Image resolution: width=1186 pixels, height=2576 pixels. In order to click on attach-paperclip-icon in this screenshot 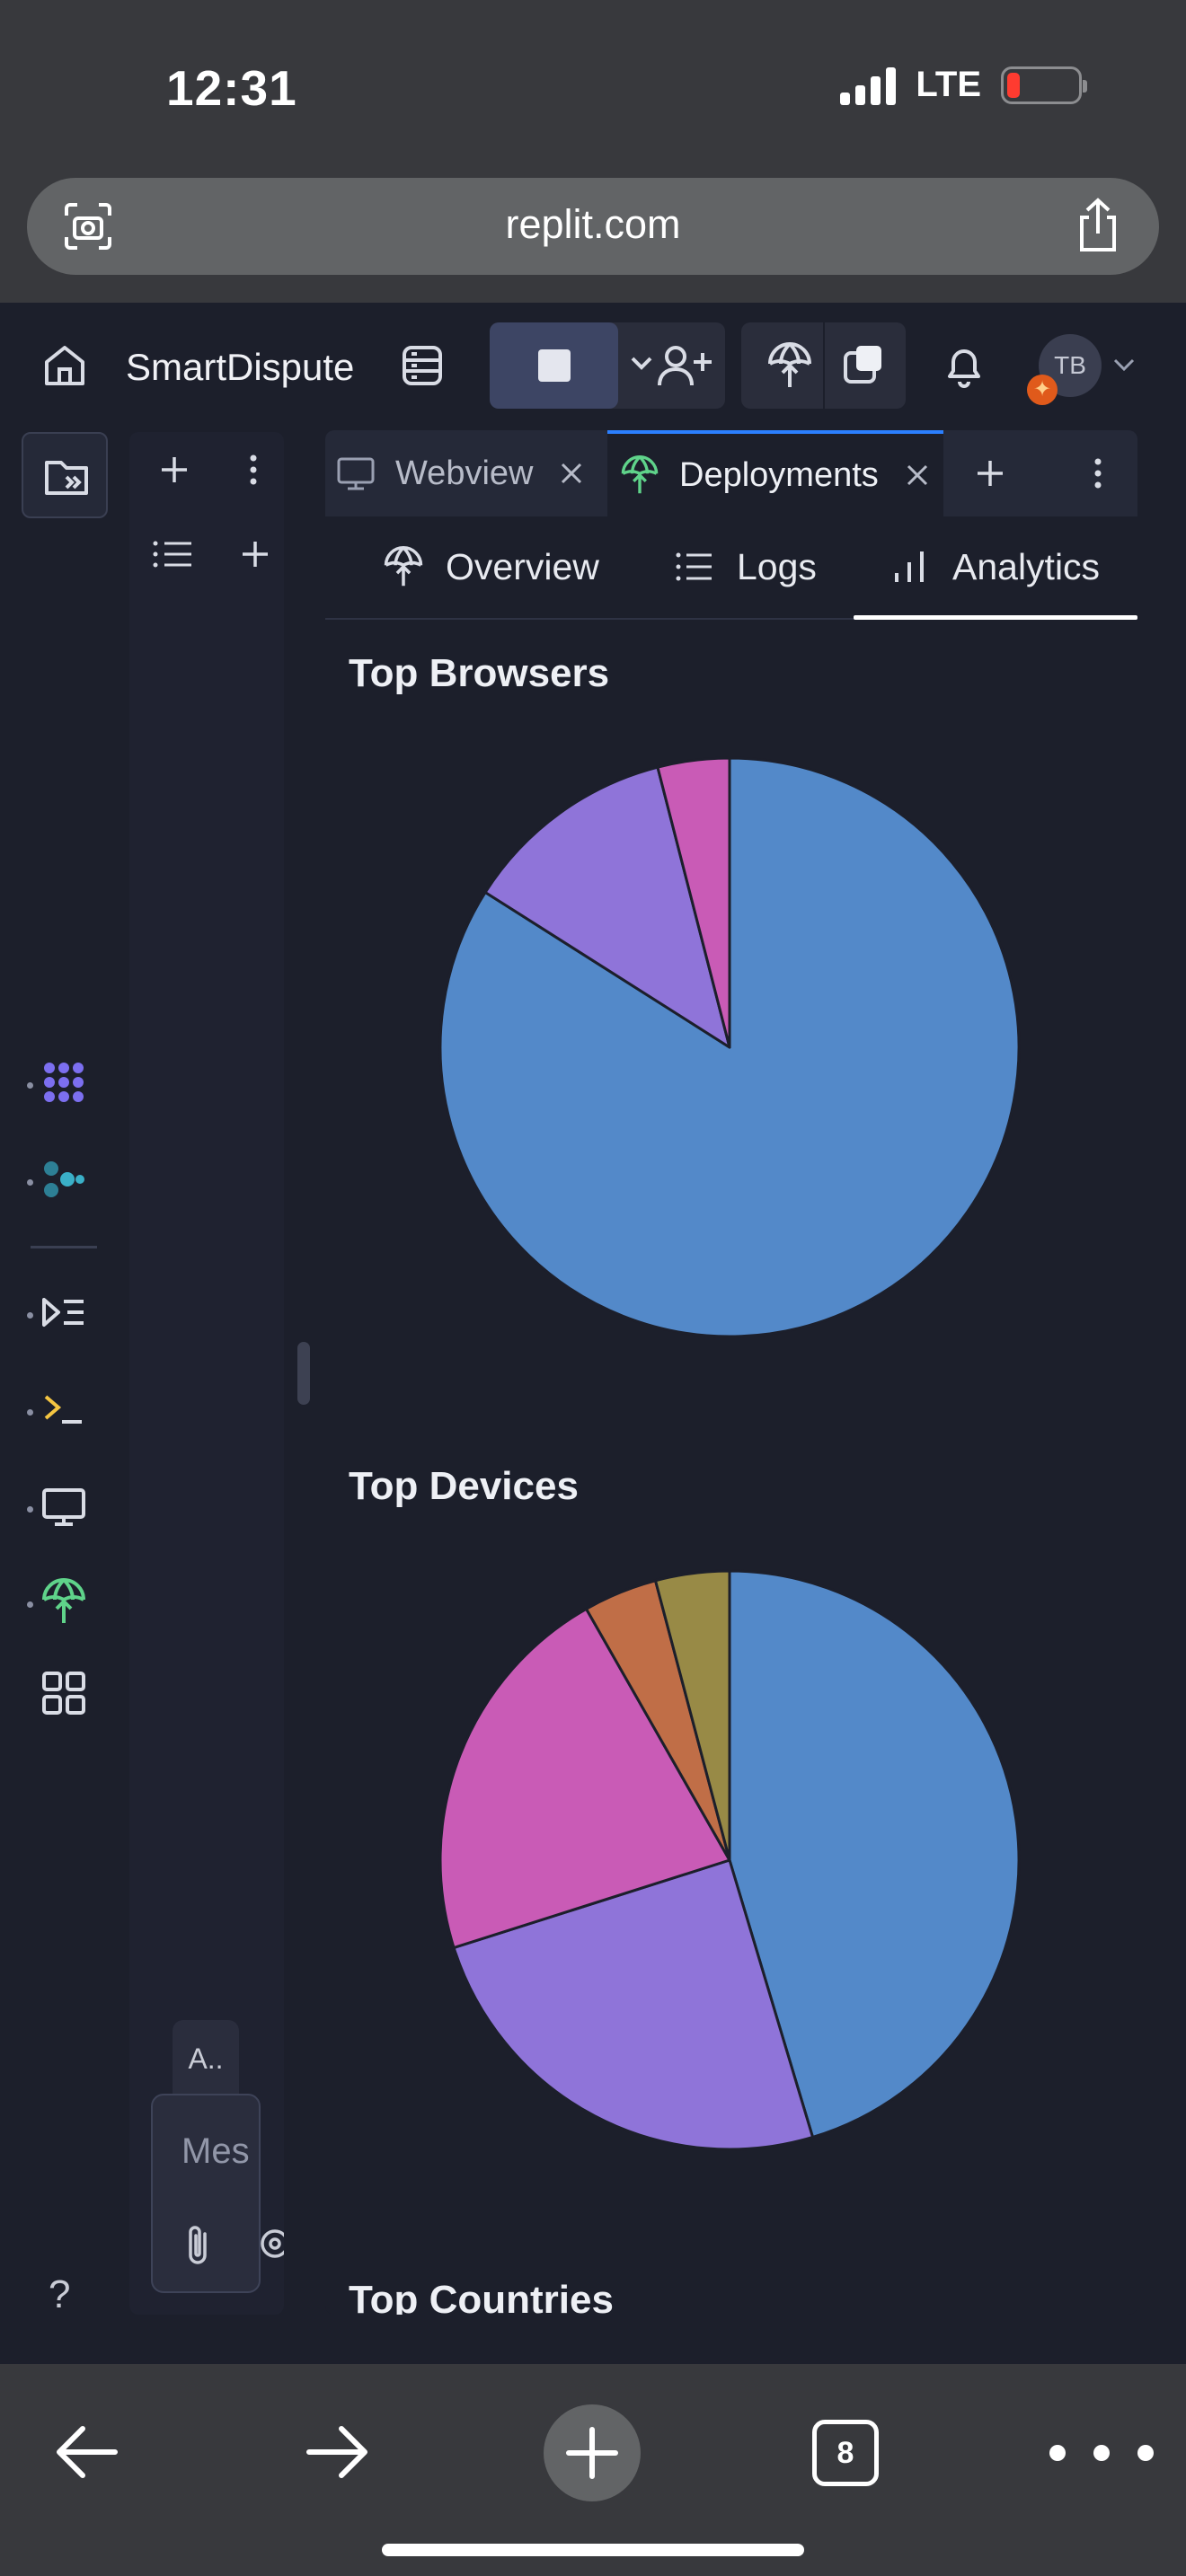, I will do `click(198, 2244)`.